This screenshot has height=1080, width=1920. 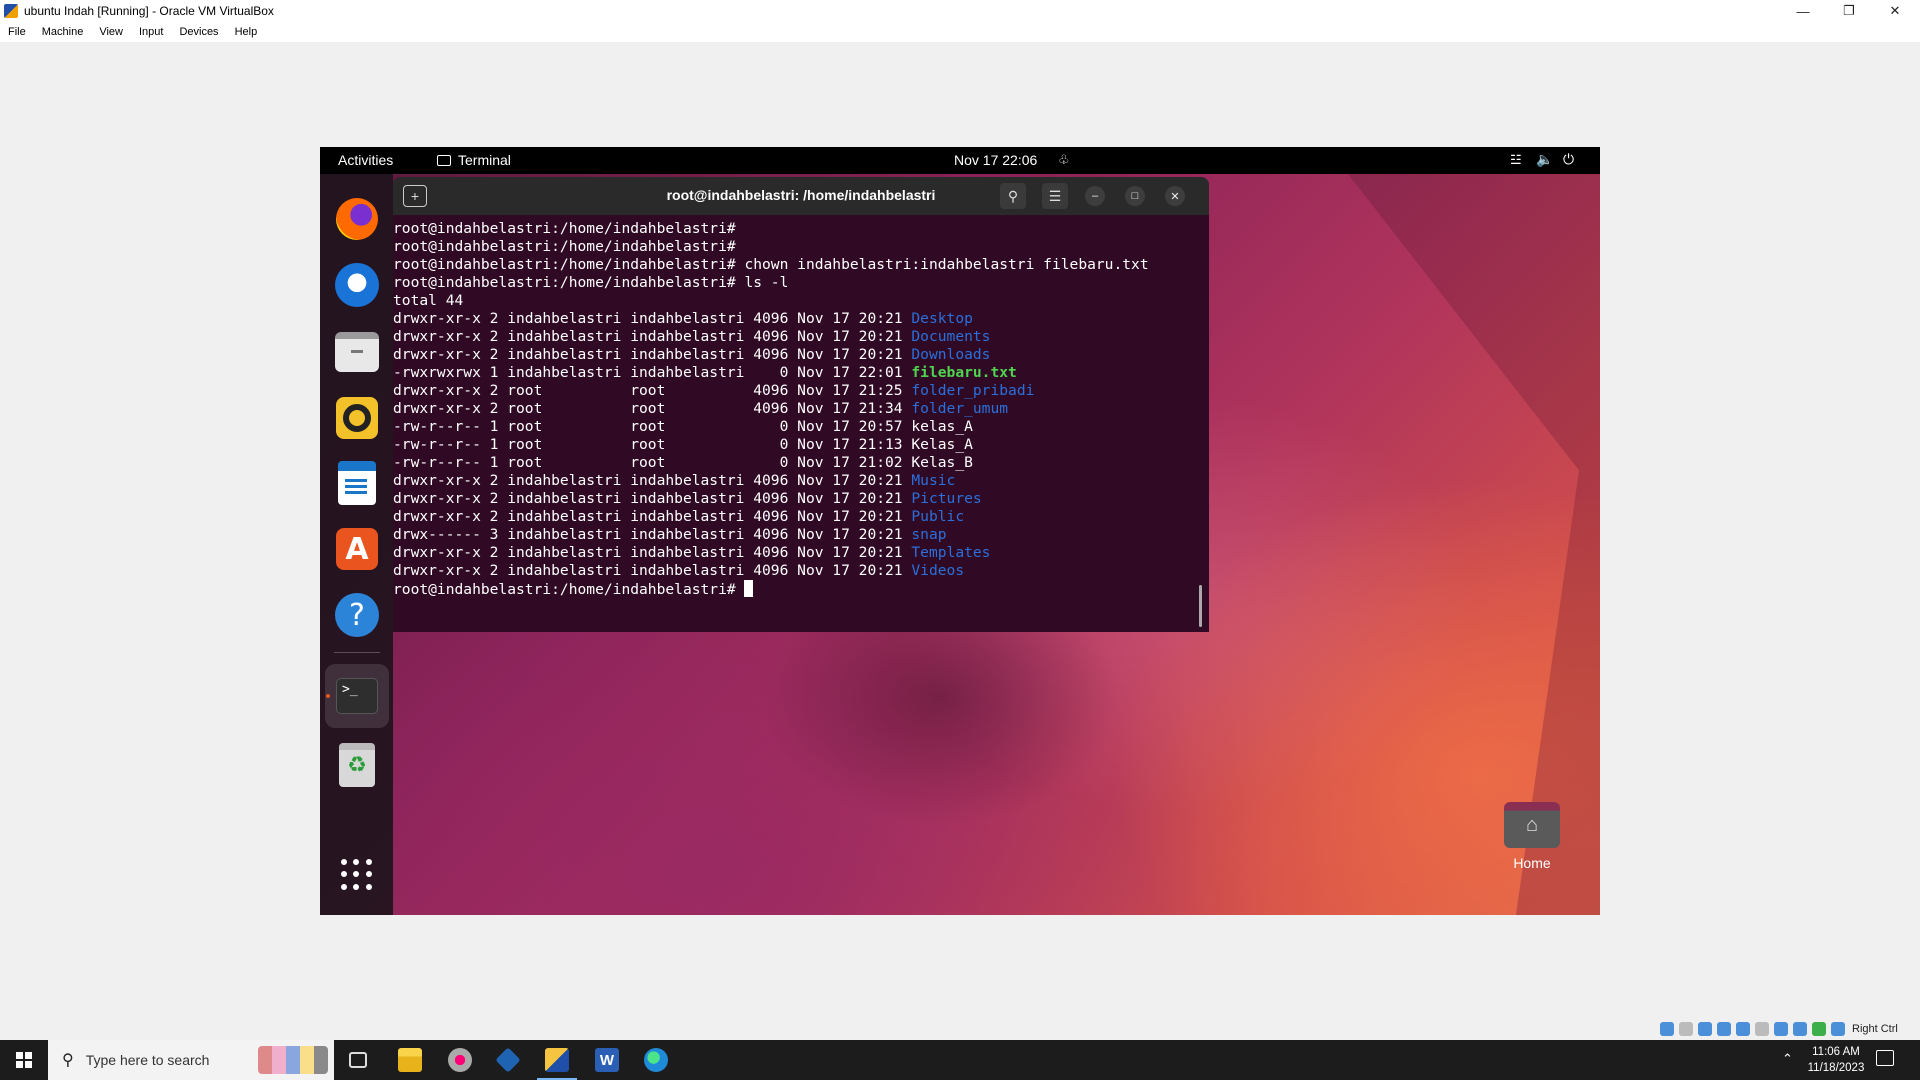 I want to click on taskbar-file-explorer, so click(x=410, y=1060).